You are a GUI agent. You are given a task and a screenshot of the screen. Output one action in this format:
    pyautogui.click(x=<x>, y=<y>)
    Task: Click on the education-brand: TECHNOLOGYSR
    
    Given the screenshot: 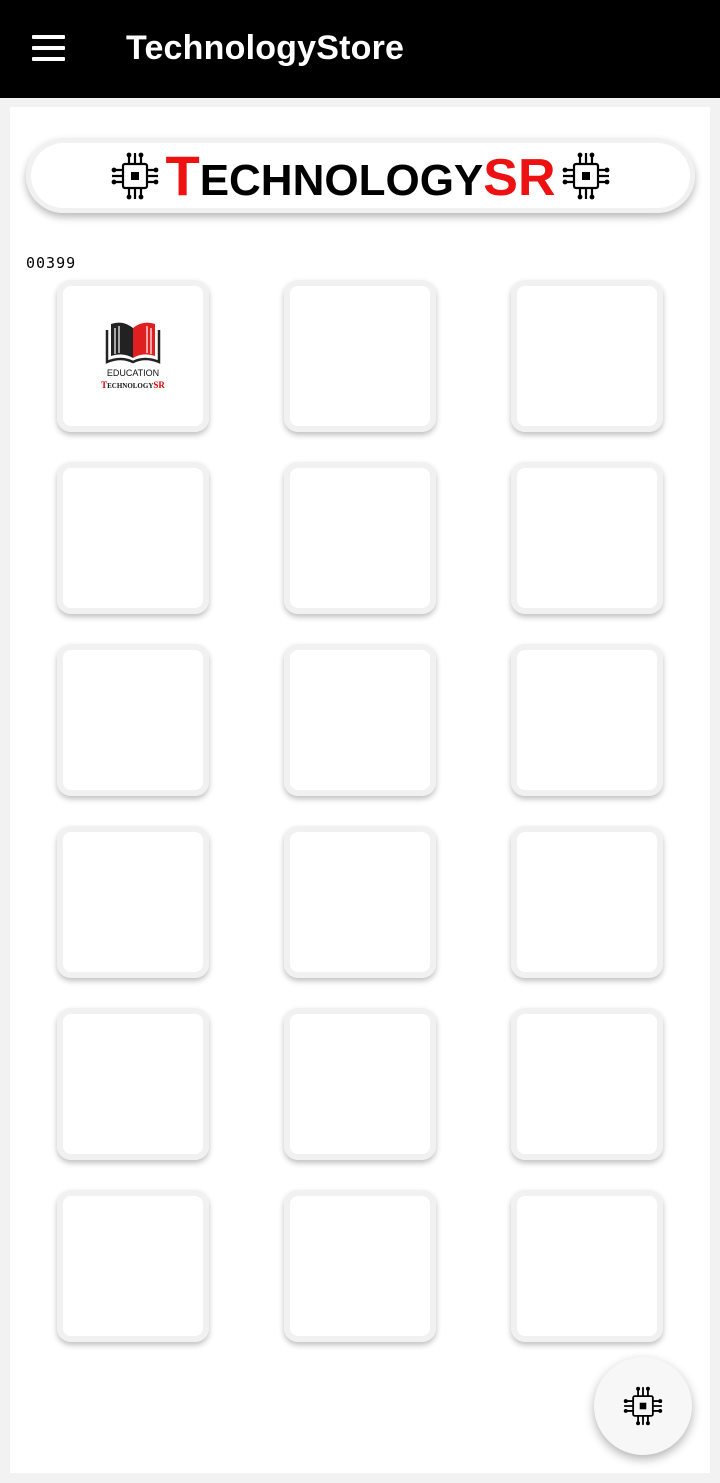 What is the action you would take?
    pyautogui.click(x=133, y=385)
    